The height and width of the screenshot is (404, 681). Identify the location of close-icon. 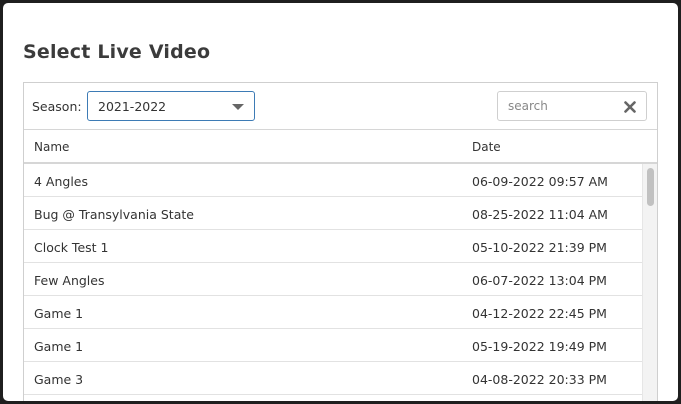
(630, 106).